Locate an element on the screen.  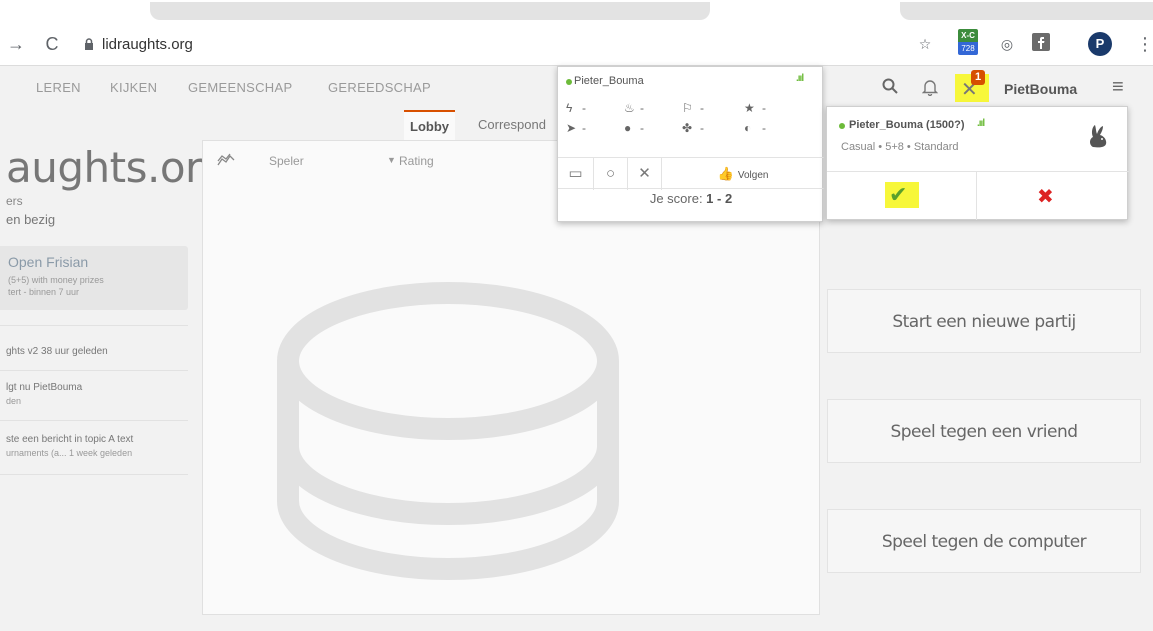
message-icon: ○ is located at coordinates (611, 174).